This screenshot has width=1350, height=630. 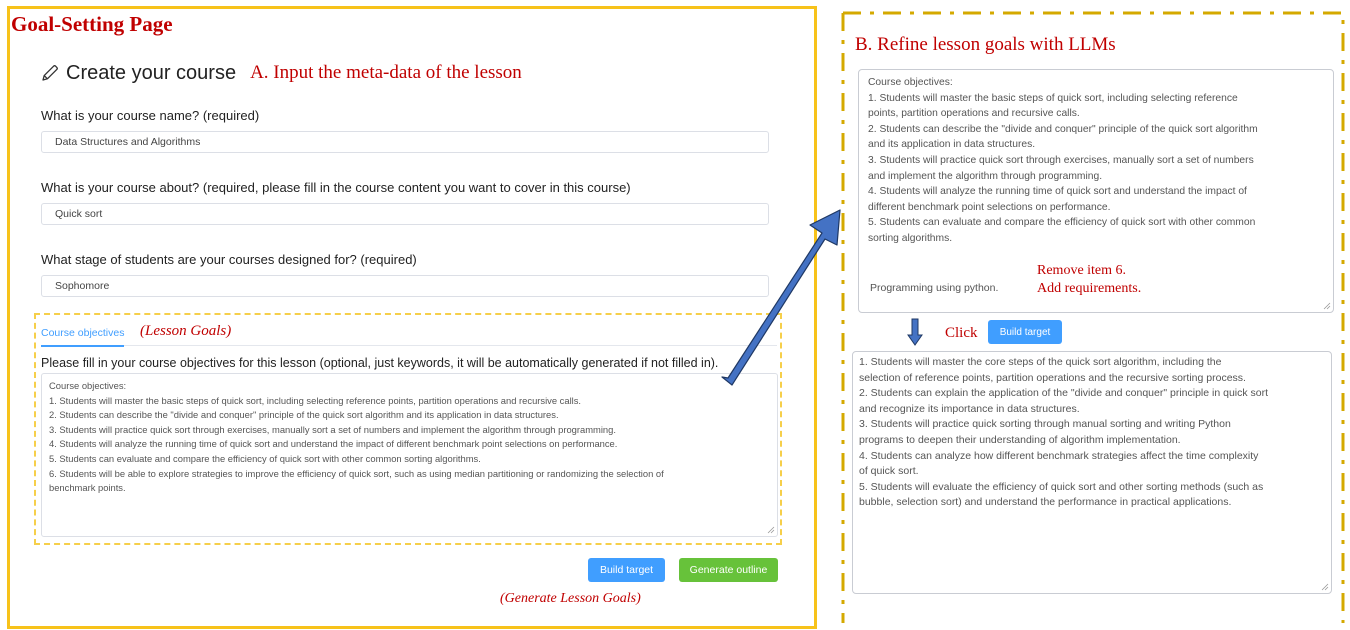 What do you see at coordinates (83, 337) in the screenshot?
I see `tab-course-objectives: Course objectives` at bounding box center [83, 337].